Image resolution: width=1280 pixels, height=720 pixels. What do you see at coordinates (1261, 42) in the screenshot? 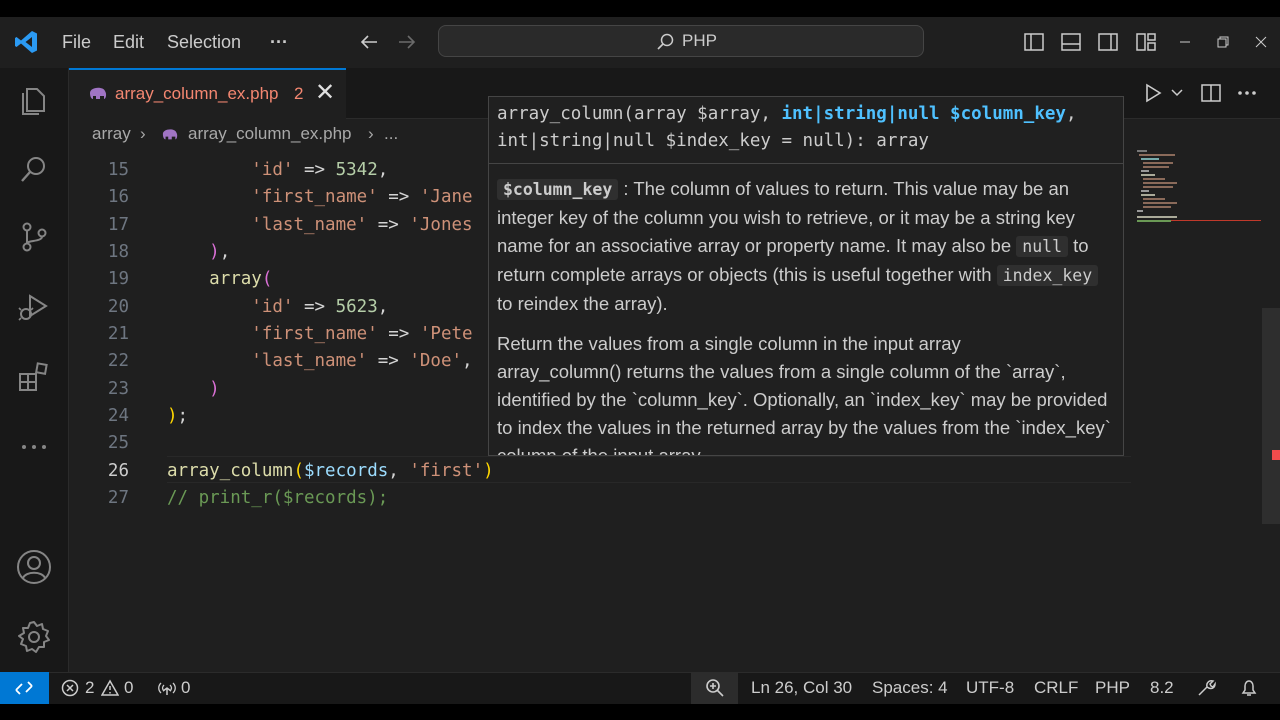
I see `close-icon` at bounding box center [1261, 42].